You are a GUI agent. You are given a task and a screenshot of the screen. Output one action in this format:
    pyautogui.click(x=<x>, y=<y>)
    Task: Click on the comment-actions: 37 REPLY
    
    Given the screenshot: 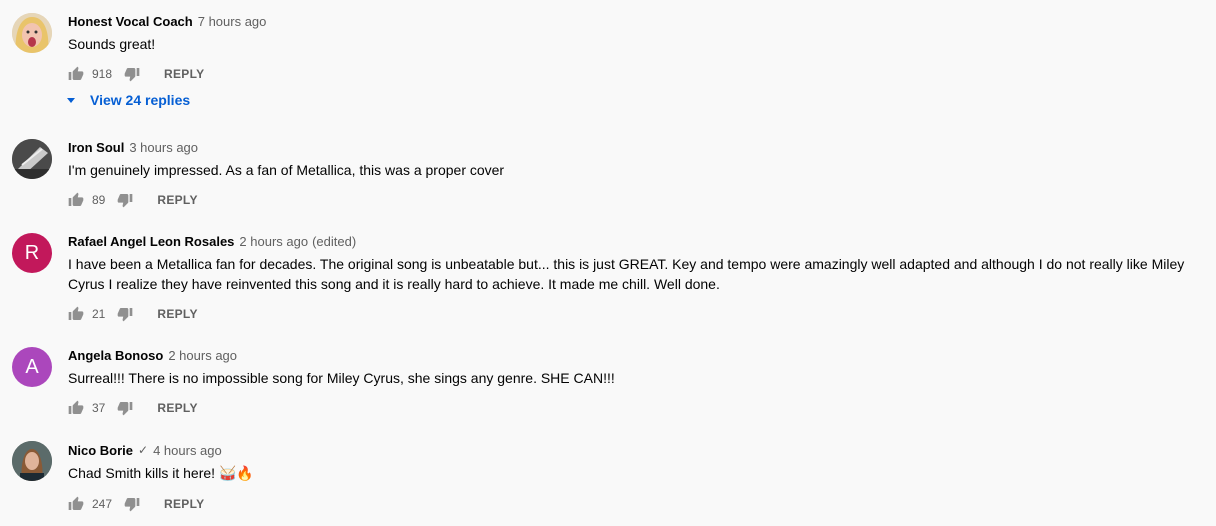 What is the action you would take?
    pyautogui.click(x=133, y=408)
    